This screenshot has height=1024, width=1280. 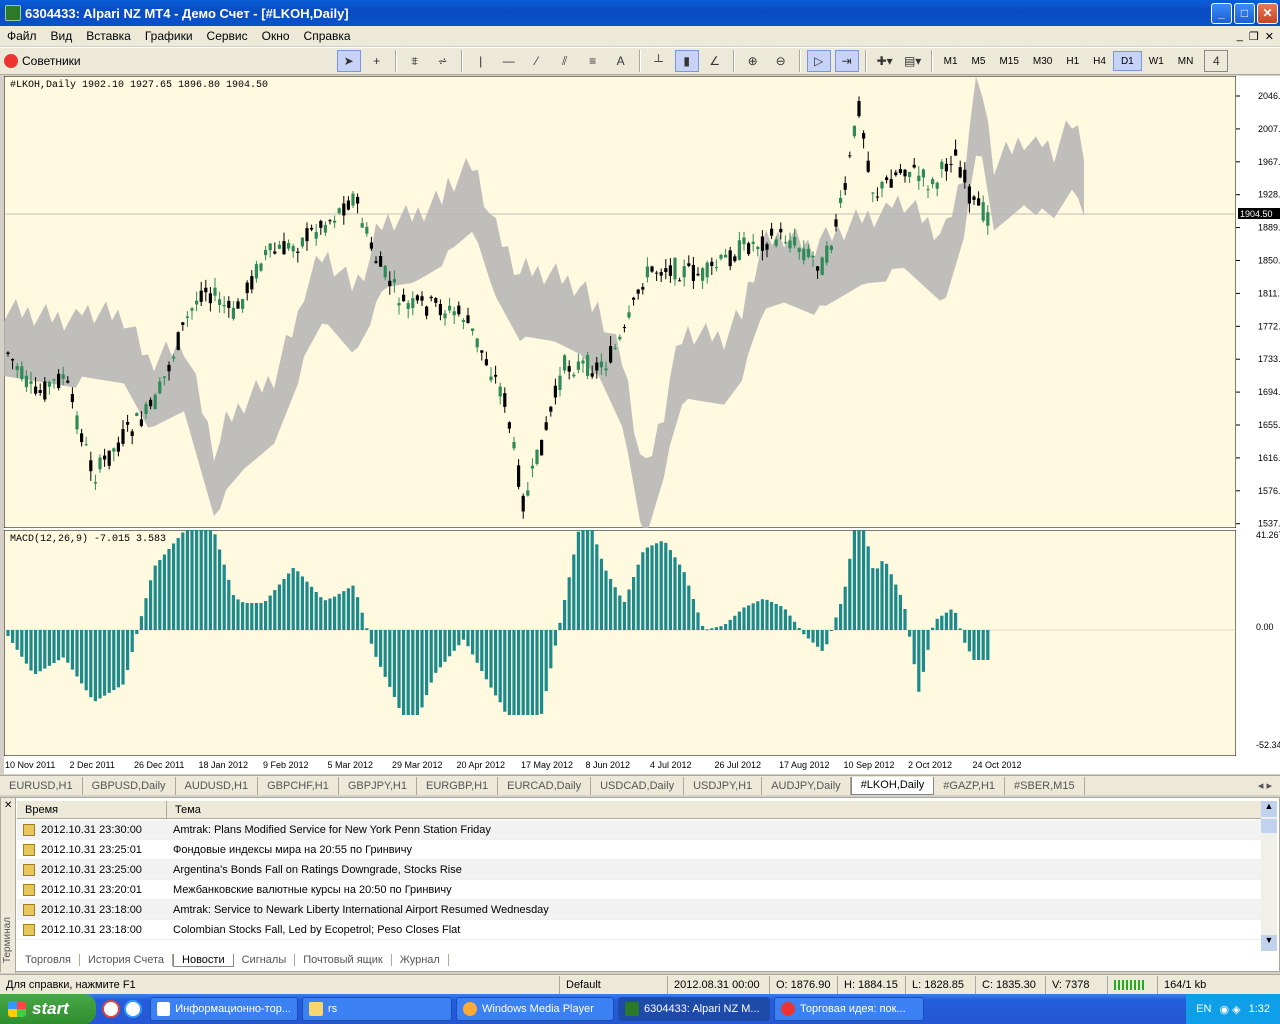 What do you see at coordinates (1269, 785) in the screenshot?
I see `tab-scroll-arrows-icon: ◂ ▸` at bounding box center [1269, 785].